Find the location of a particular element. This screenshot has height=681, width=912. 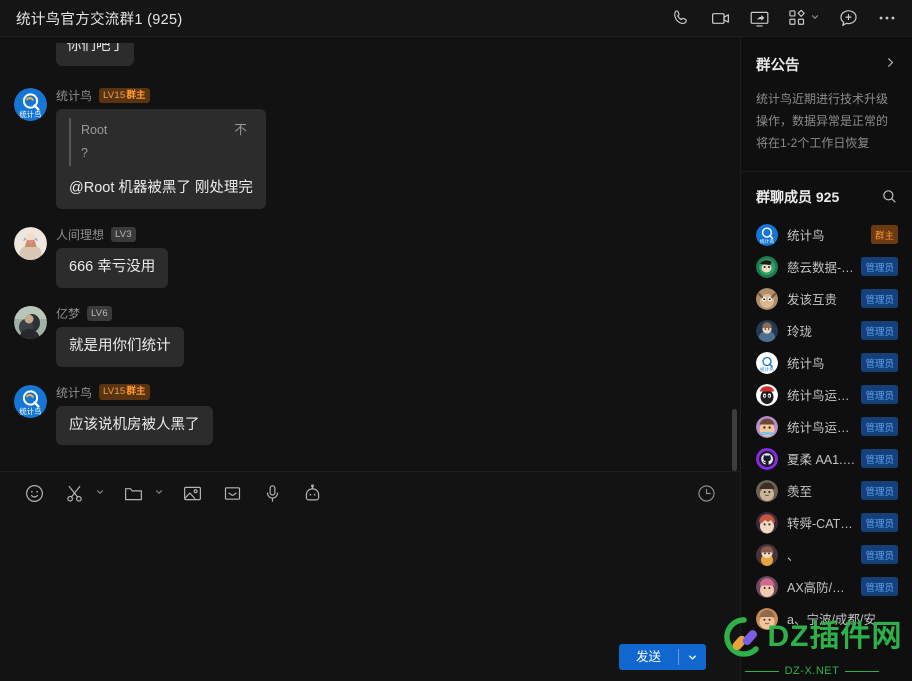

list-item: 羡至 管理员 is located at coordinates (826, 491).